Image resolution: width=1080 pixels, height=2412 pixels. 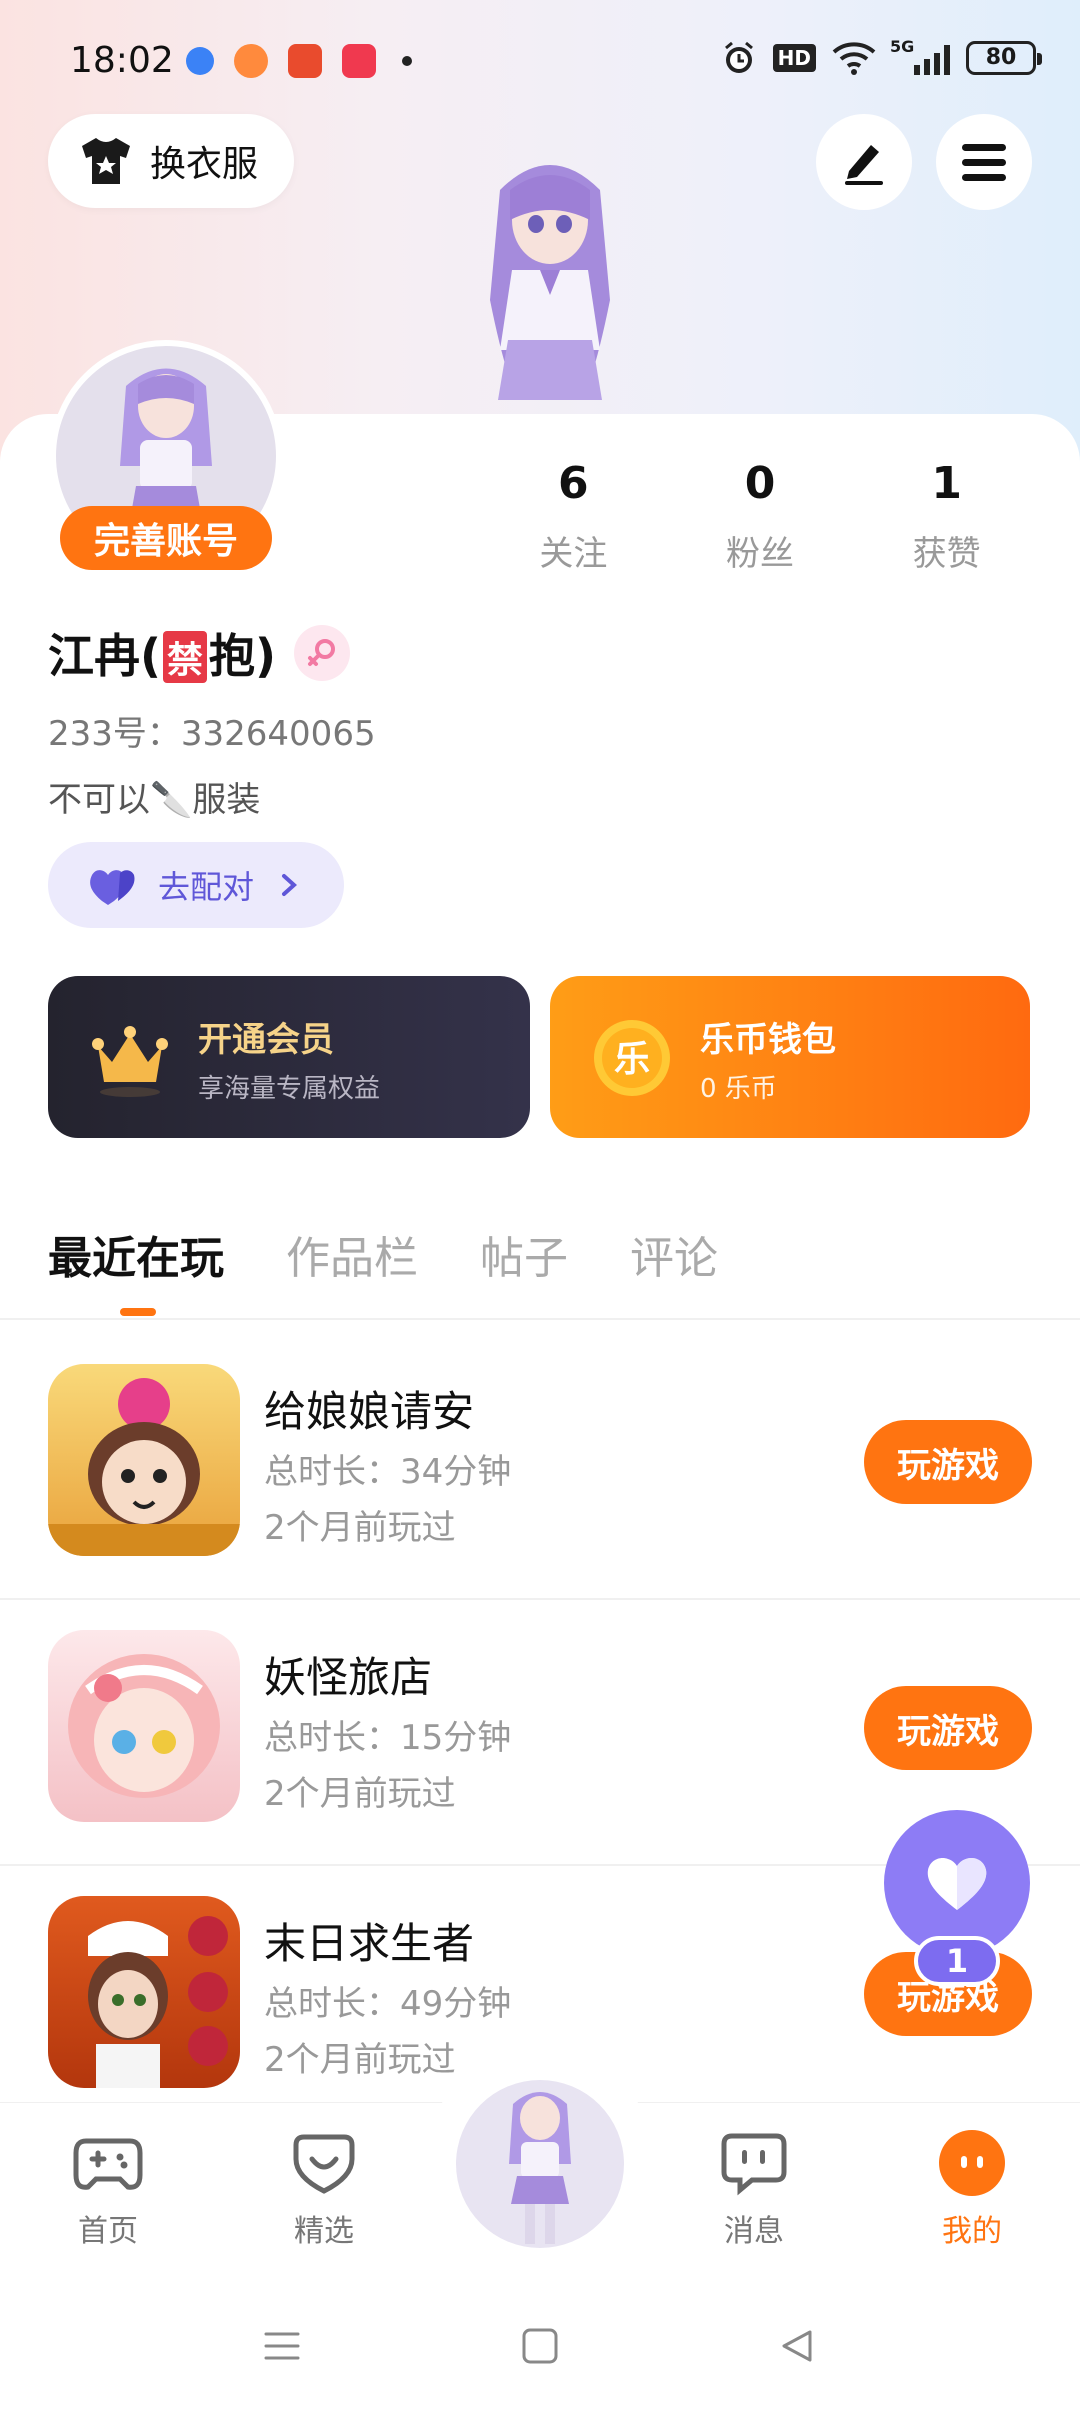 I want to click on wallet-title: 乐币钱包, so click(x=768, y=1040).